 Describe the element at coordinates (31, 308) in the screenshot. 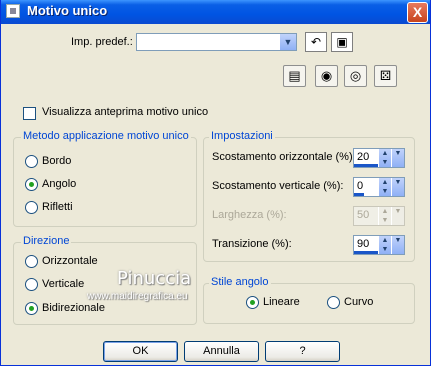

I see `radio-bidirezionale` at that location.